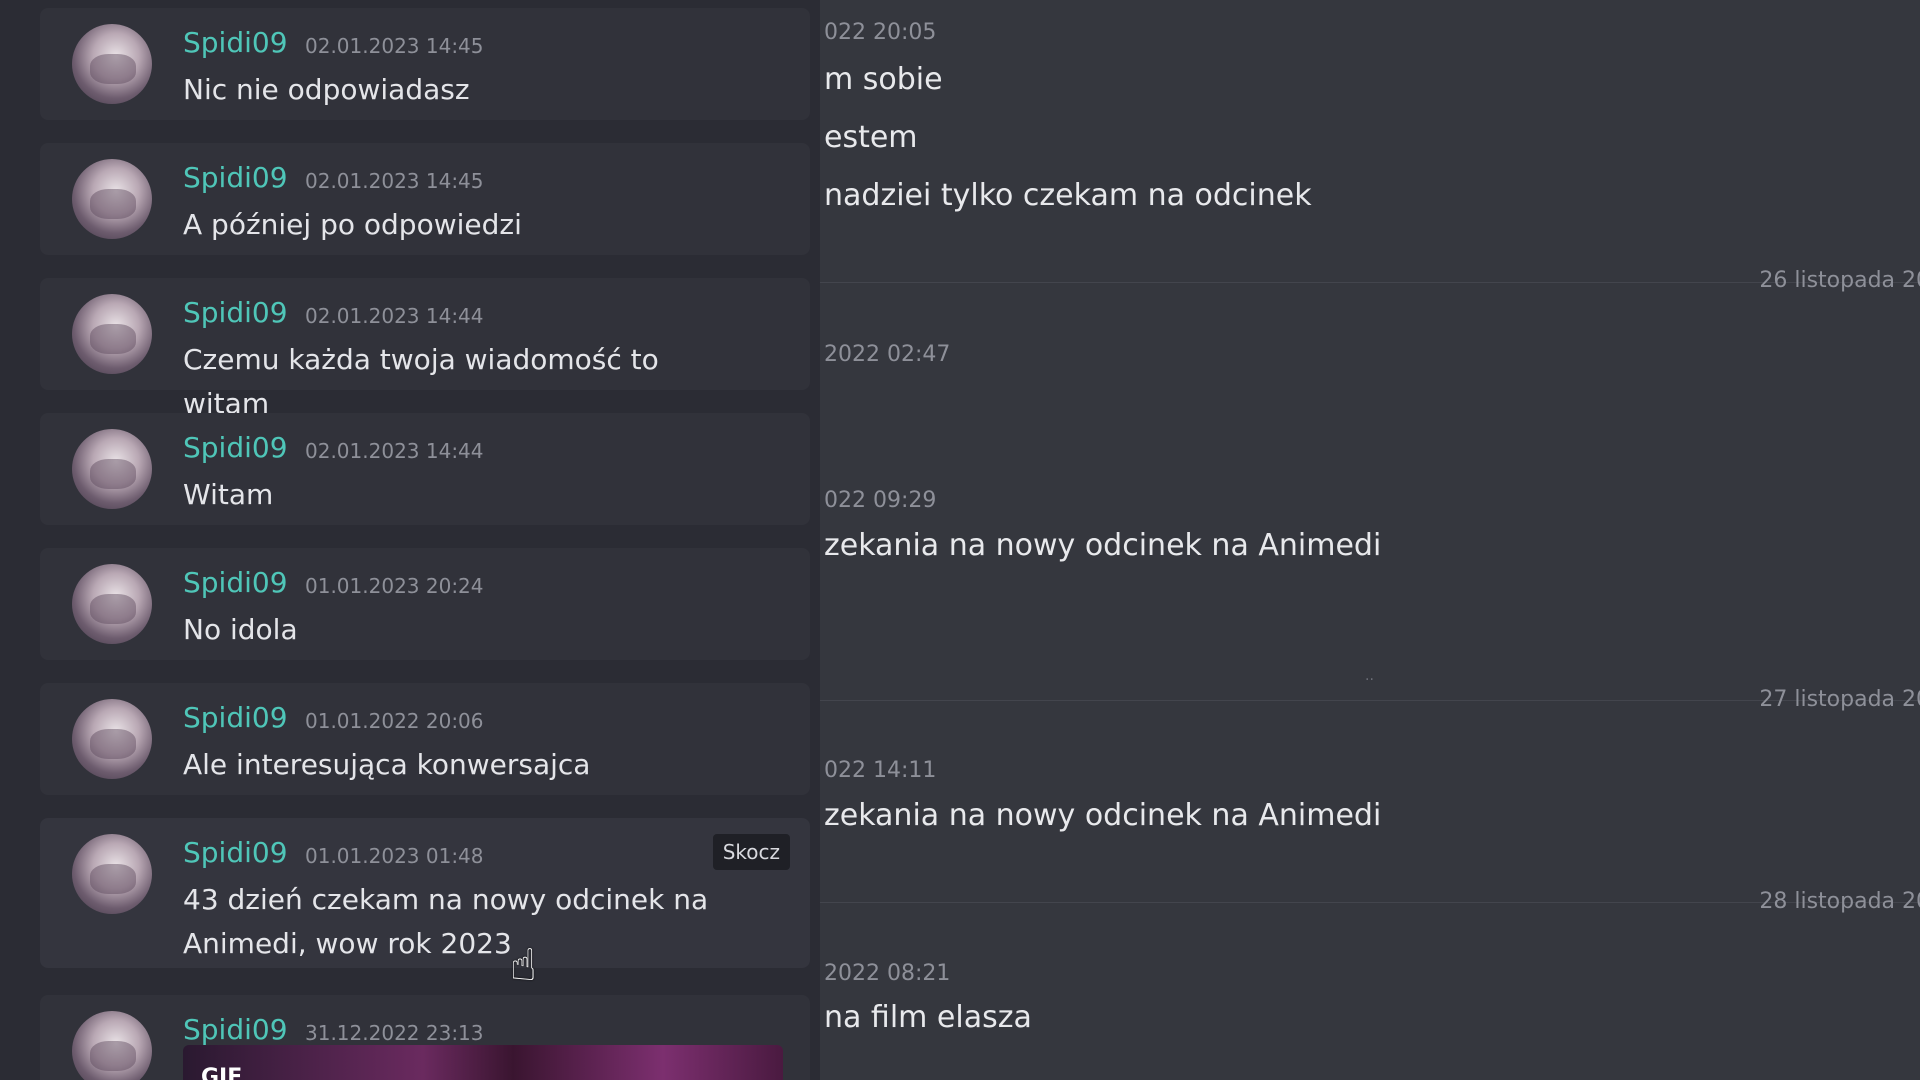 The image size is (1920, 1080). What do you see at coordinates (326, 89) in the screenshot?
I see `result-message-text: Nic nie odpowiadasz` at bounding box center [326, 89].